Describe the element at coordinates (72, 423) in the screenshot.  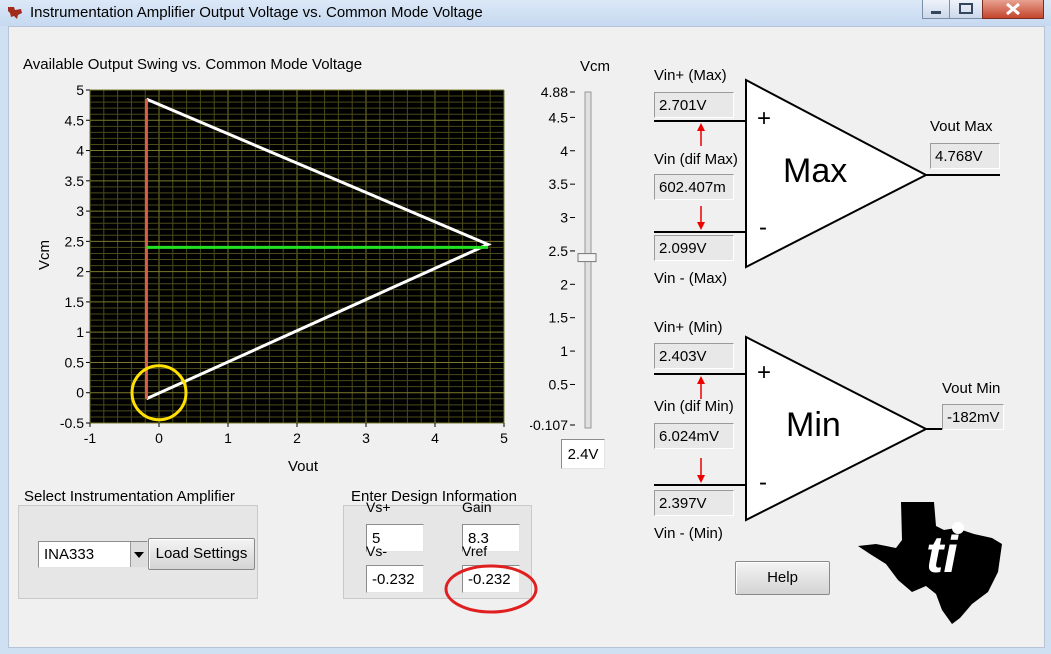
I see `y-tick-label: -0.5` at that location.